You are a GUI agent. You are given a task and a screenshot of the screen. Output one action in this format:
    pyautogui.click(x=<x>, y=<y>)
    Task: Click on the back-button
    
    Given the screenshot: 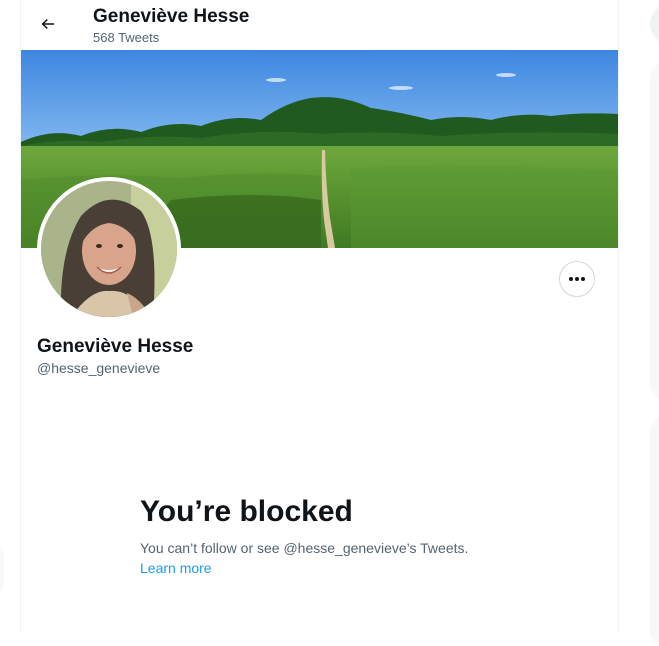 What is the action you would take?
    pyautogui.click(x=48, y=24)
    